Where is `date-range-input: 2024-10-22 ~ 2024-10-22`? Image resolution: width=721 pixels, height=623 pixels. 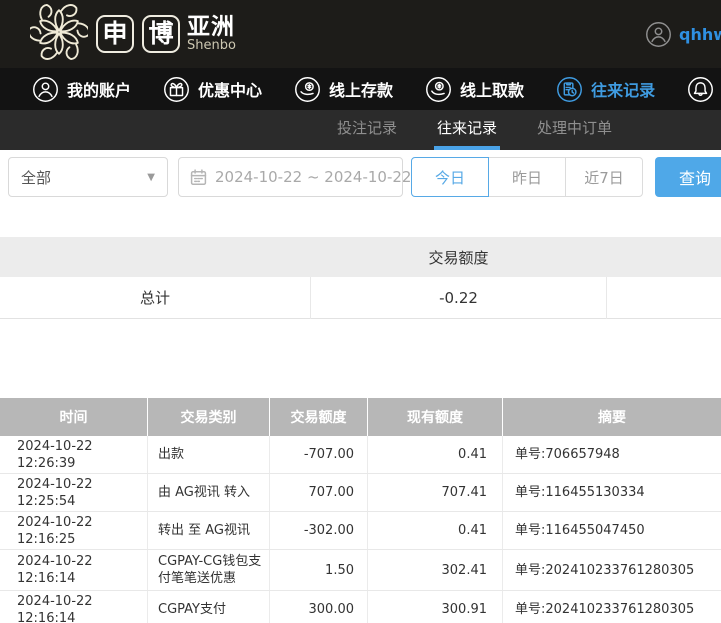 date-range-input: 2024-10-22 ~ 2024-10-22 is located at coordinates (294, 177).